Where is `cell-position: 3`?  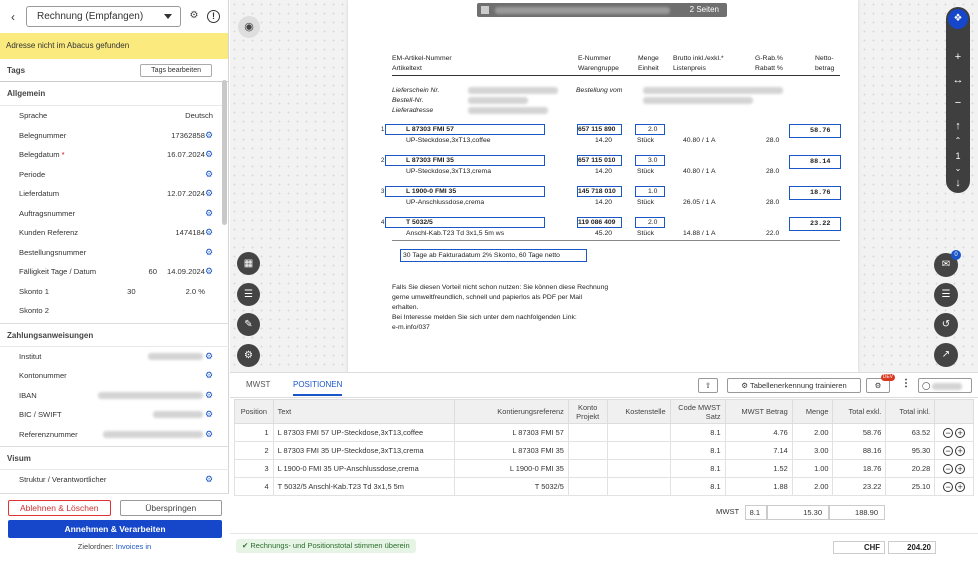 cell-position: 3 is located at coordinates (254, 468).